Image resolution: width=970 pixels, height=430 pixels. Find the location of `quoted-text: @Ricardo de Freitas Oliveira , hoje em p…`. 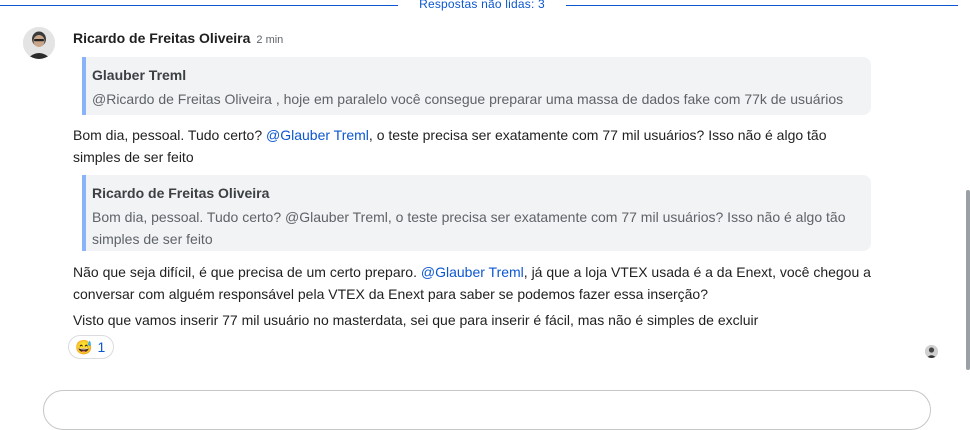

quoted-text: @Ricardo de Freitas Oliveira , hoje em p… is located at coordinates (468, 99).